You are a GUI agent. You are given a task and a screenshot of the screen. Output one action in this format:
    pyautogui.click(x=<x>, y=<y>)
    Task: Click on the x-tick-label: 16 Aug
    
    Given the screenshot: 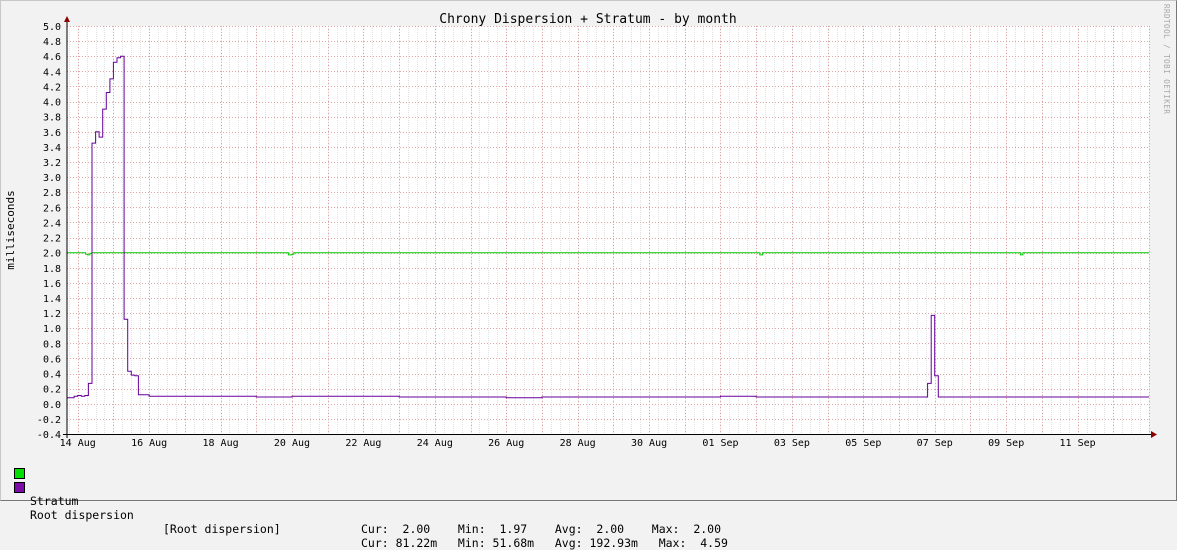 What is the action you would take?
    pyautogui.click(x=149, y=443)
    